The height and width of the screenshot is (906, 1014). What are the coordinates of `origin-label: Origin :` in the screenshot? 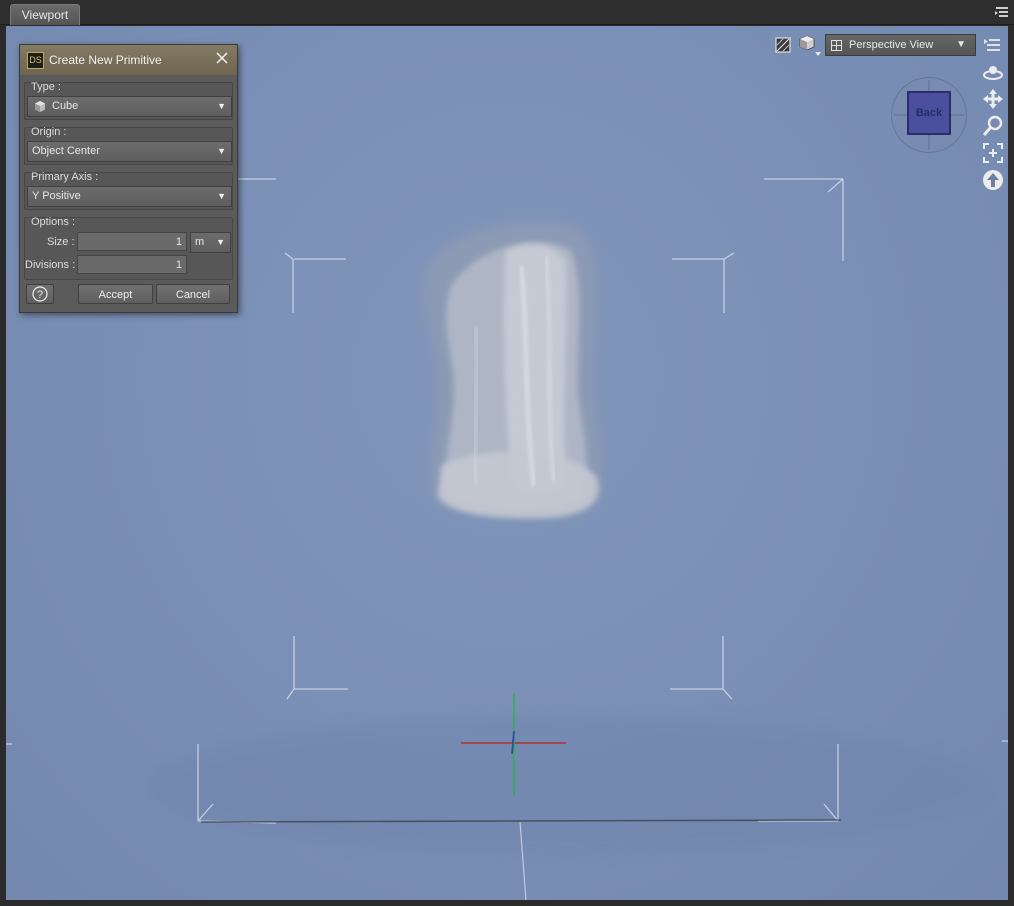 It's located at (49, 132).